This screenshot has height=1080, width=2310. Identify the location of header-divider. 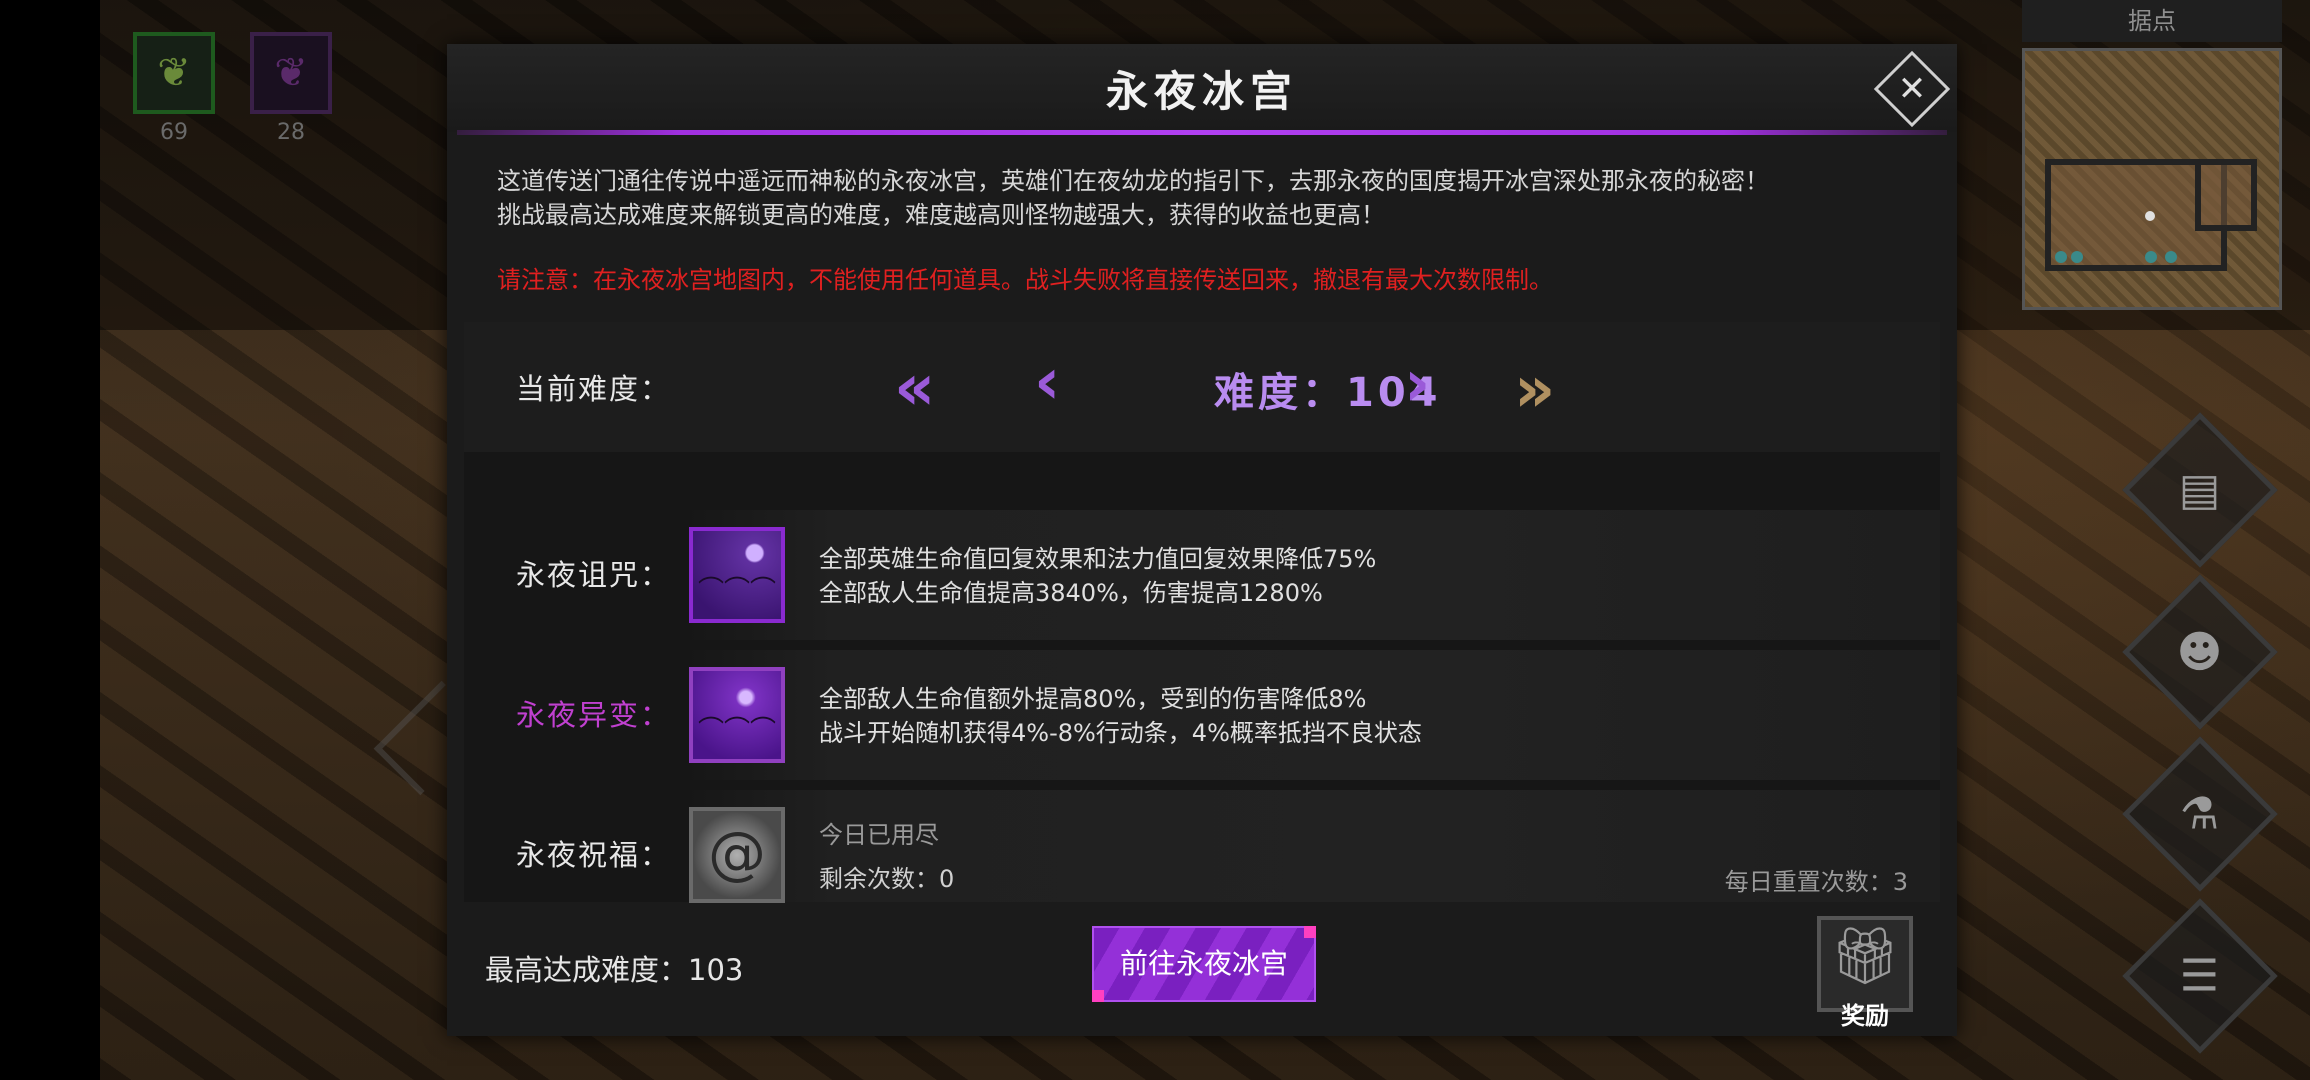
(1202, 132).